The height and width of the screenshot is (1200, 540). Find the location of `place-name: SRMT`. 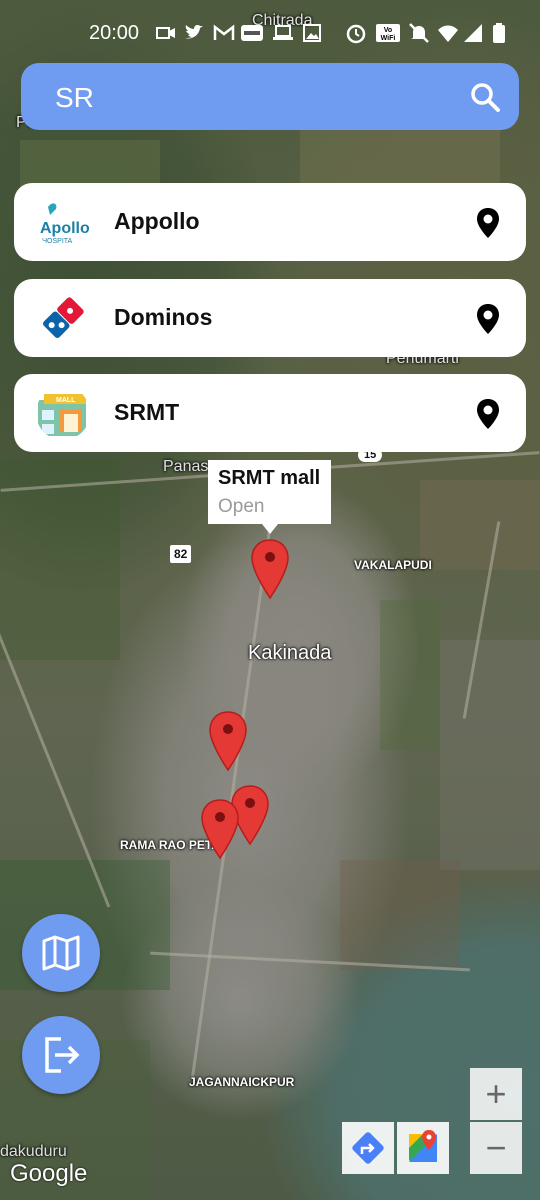

place-name: SRMT is located at coordinates (147, 412).